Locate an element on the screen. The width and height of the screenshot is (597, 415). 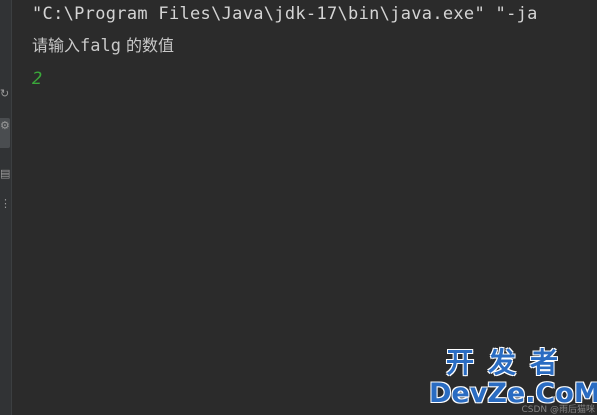
print-icon: ▤ is located at coordinates (5, 174).